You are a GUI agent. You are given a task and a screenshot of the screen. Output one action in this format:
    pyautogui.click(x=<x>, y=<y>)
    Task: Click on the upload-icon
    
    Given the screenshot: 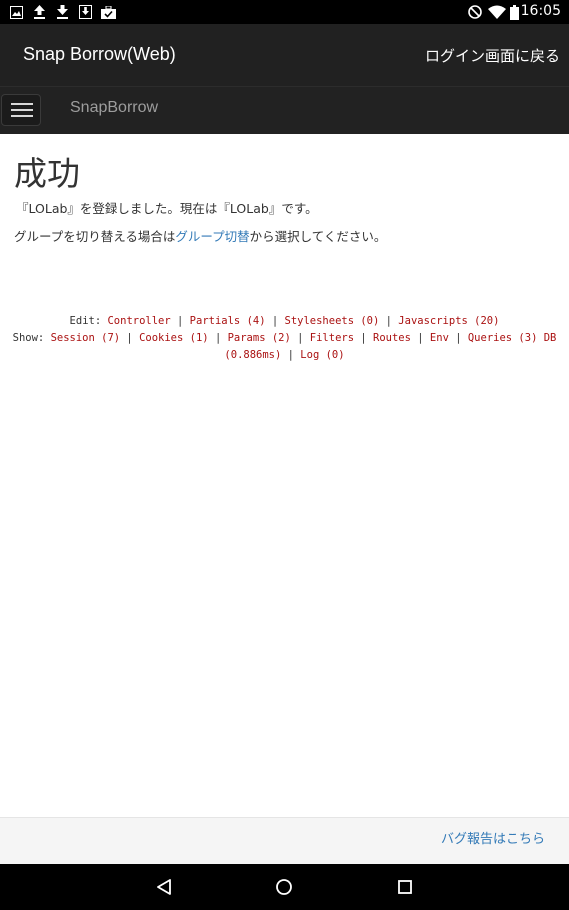 What is the action you would take?
    pyautogui.click(x=39, y=12)
    